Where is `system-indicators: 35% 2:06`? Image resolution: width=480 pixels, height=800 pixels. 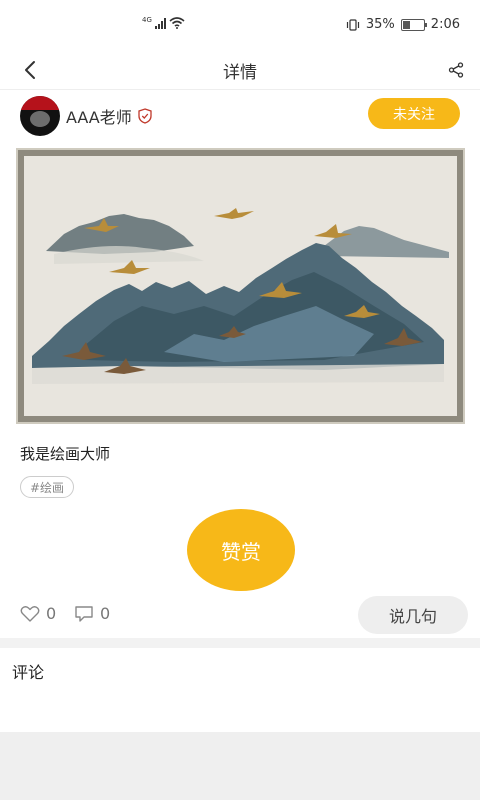
system-indicators: 35% 2:06 is located at coordinates (403, 24).